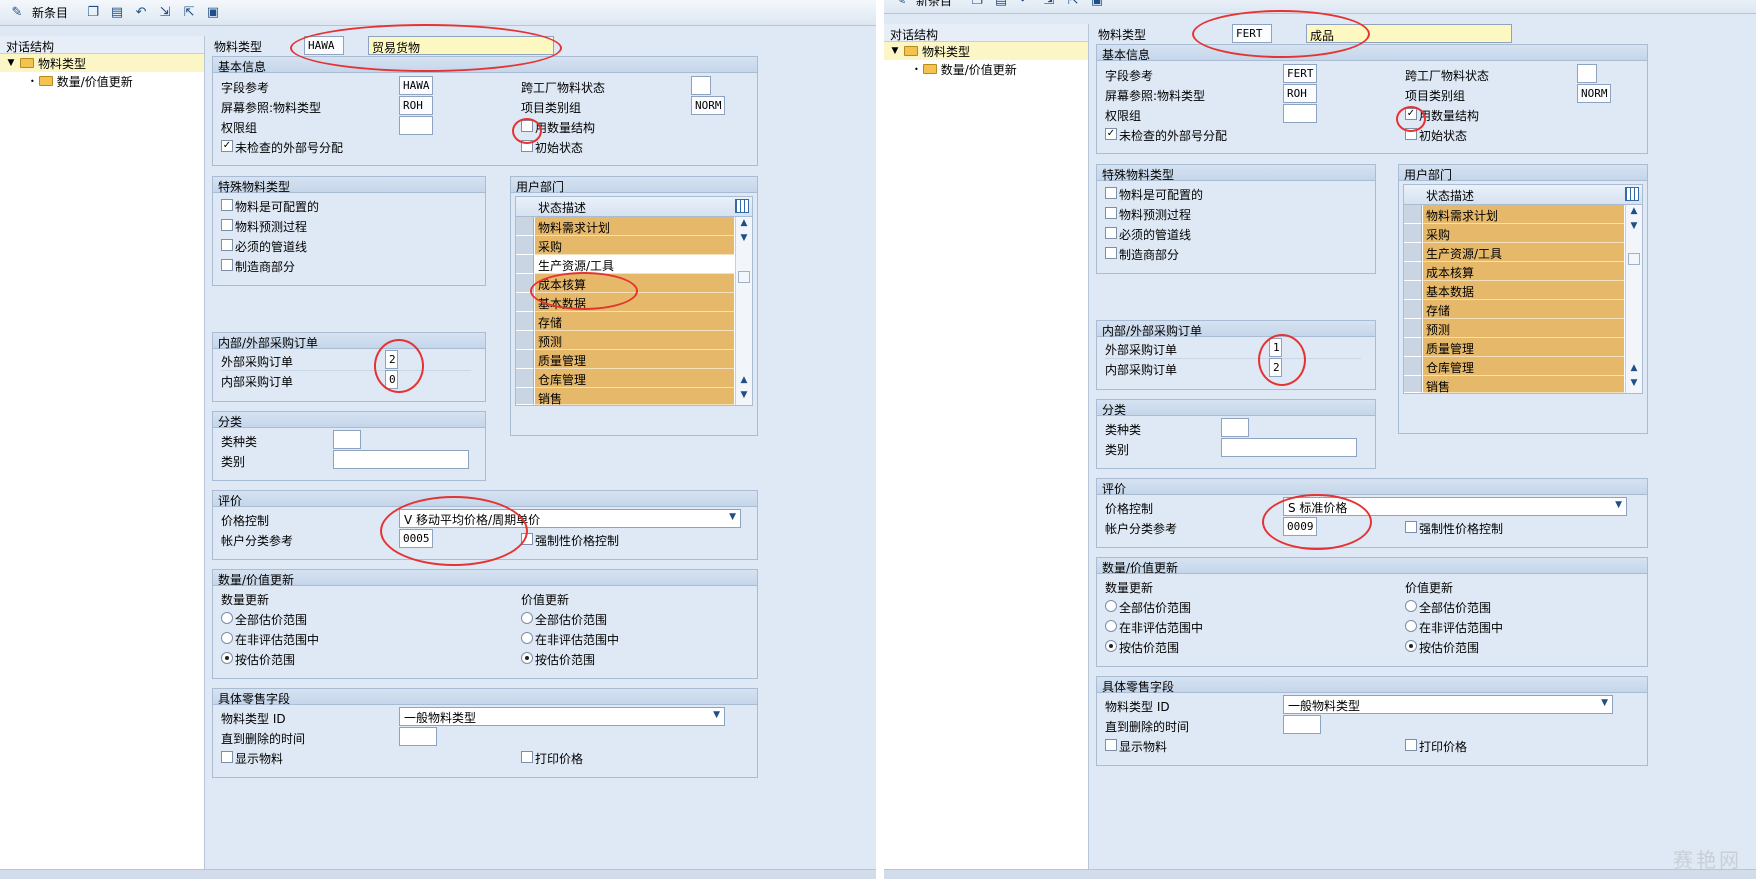 The image size is (1756, 879). What do you see at coordinates (625, 245) in the screenshot?
I see `table-row: 采购` at bounding box center [625, 245].